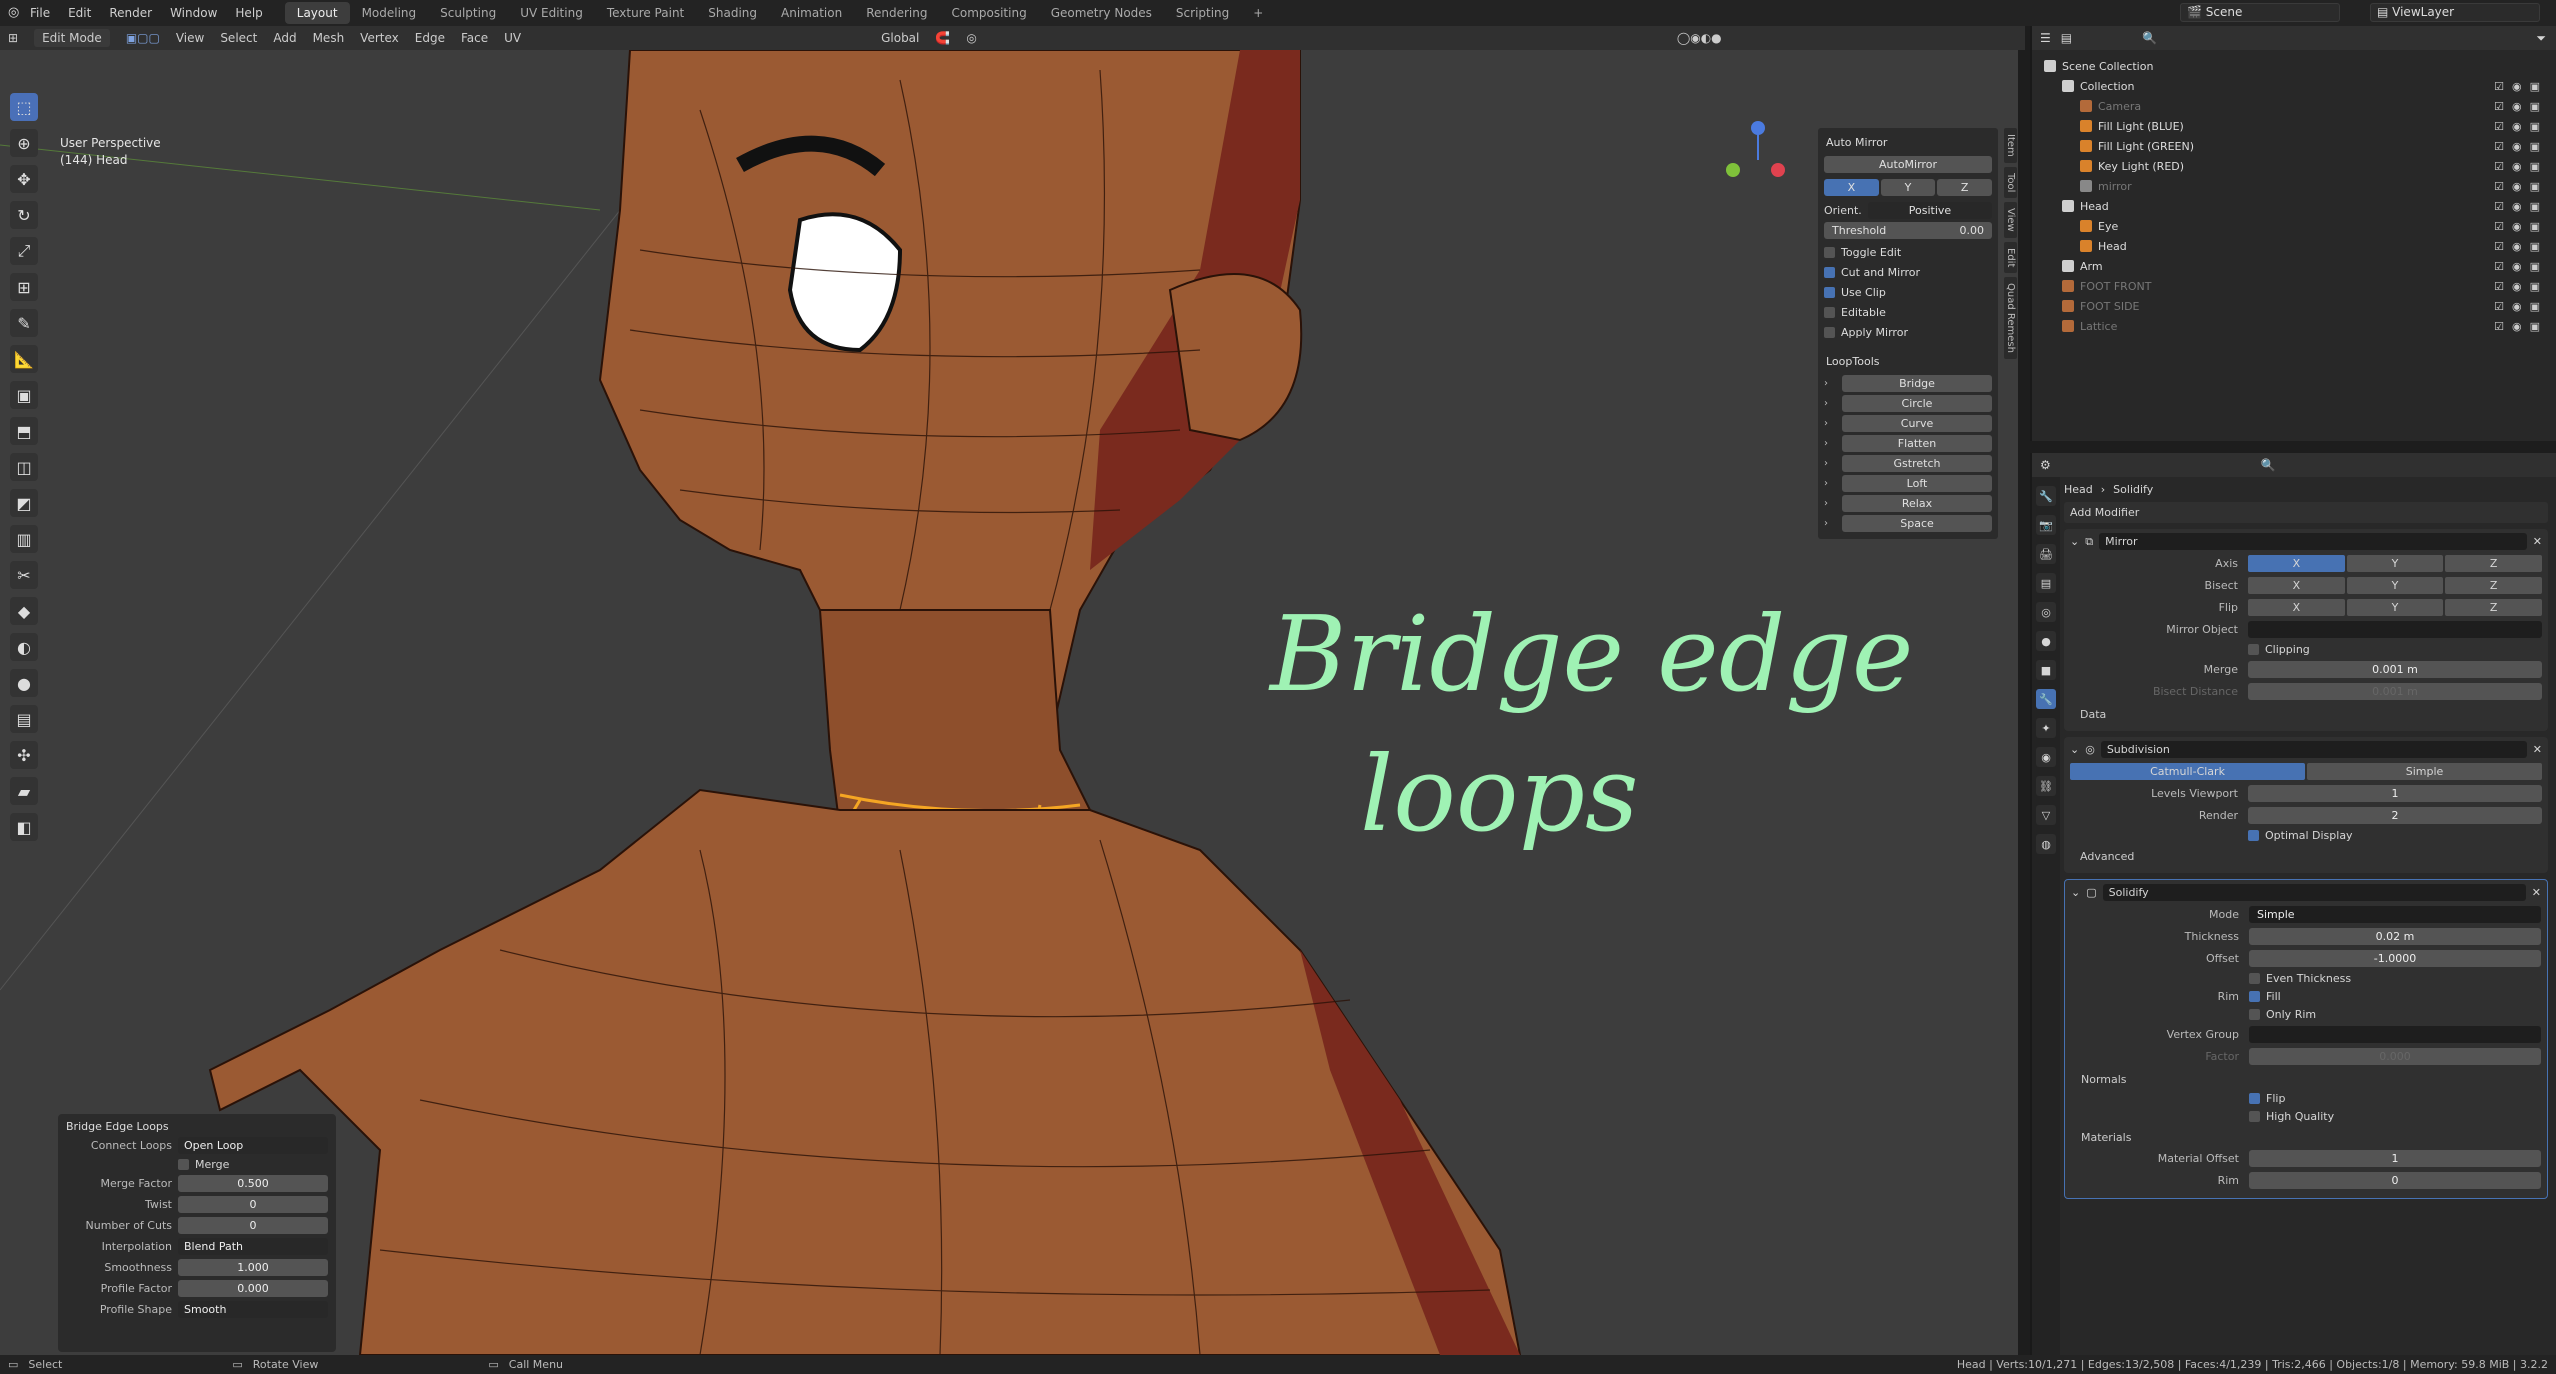 This screenshot has width=2556, height=1374. I want to click on loop-cut-icon: ▥, so click(24, 539).